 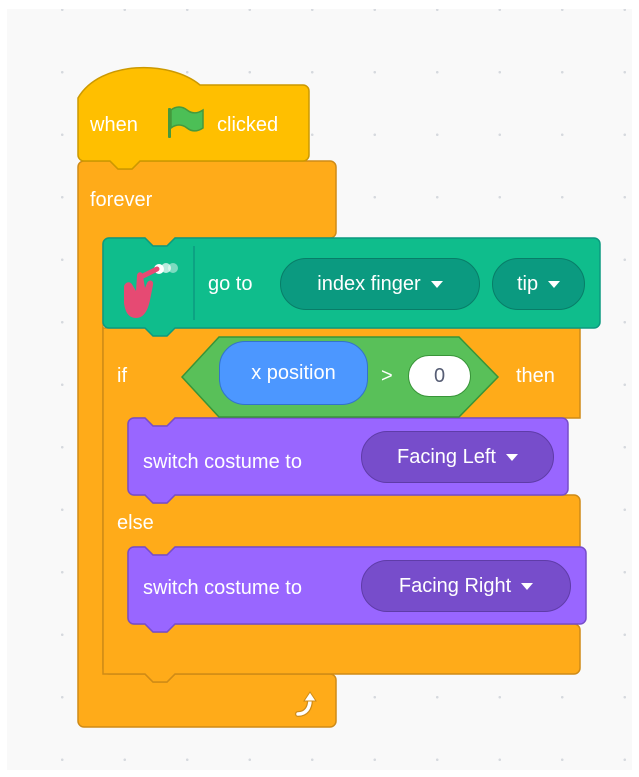 I want to click on costume-dropdown-right: Facing Right, so click(x=466, y=586).